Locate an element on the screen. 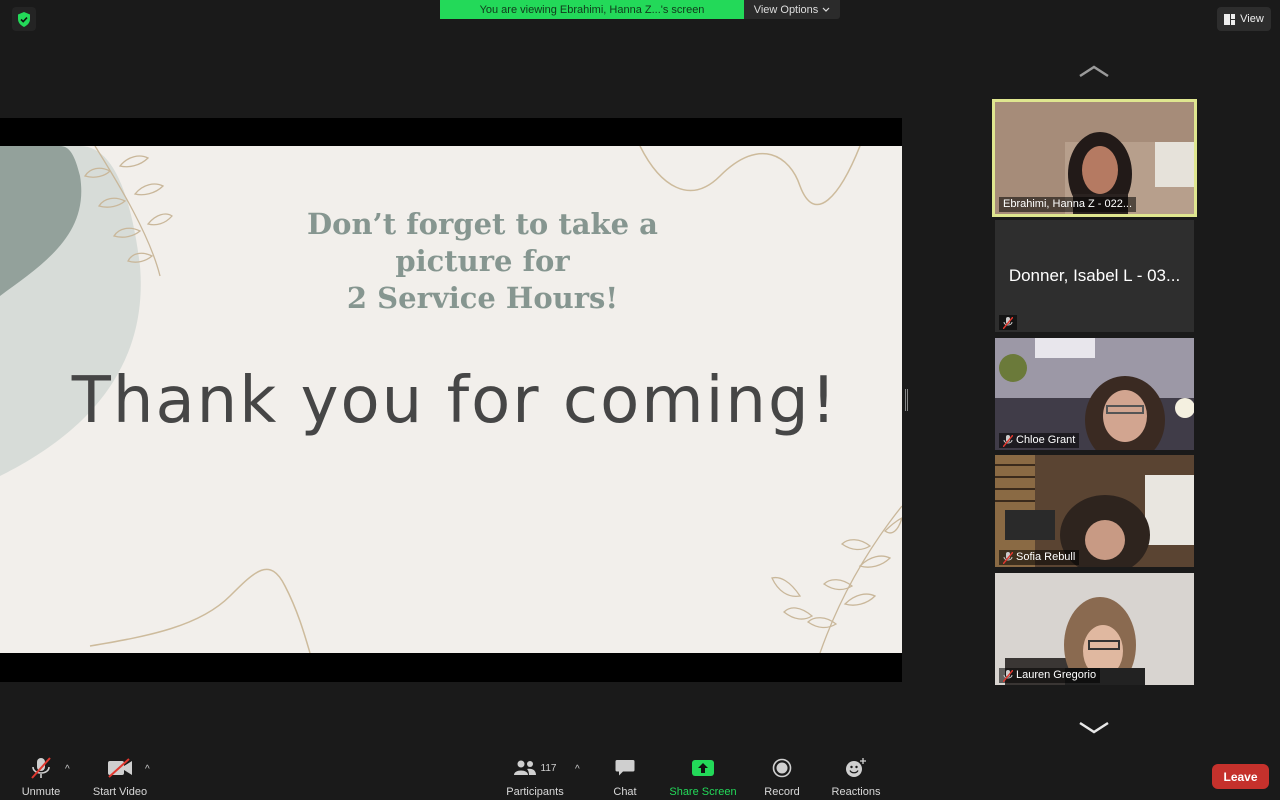 Image resolution: width=1280 pixels, height=800 pixels. shield-icon is located at coordinates (24, 19).